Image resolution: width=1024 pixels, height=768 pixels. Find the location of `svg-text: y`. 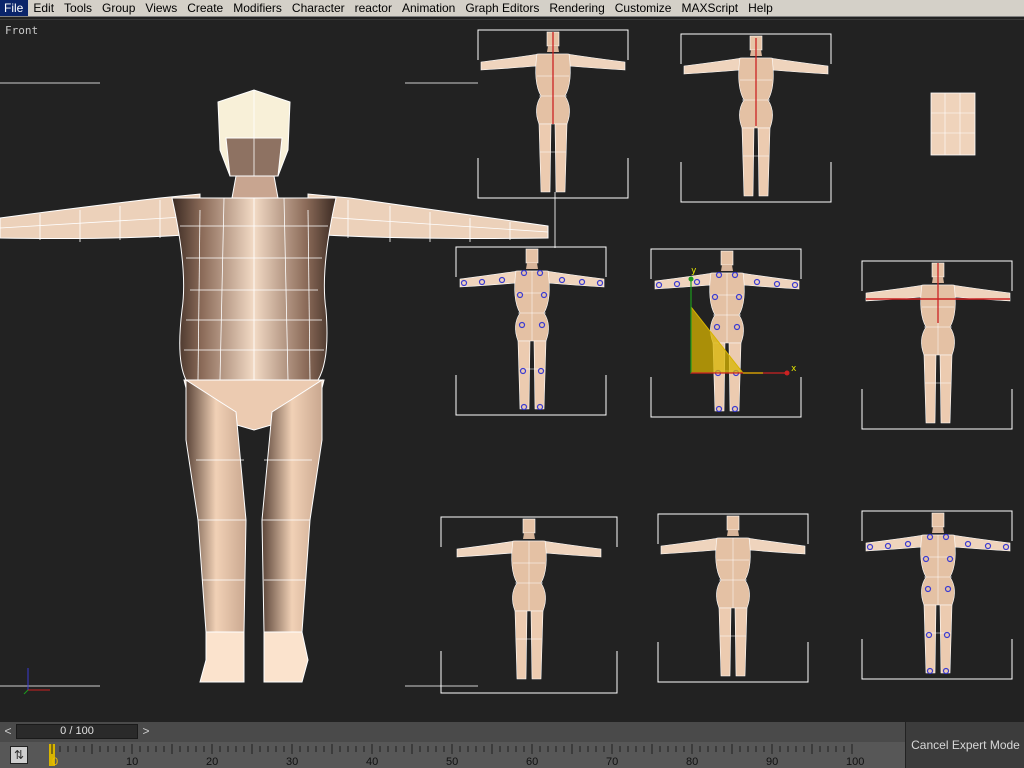

svg-text: y is located at coordinates (694, 271).